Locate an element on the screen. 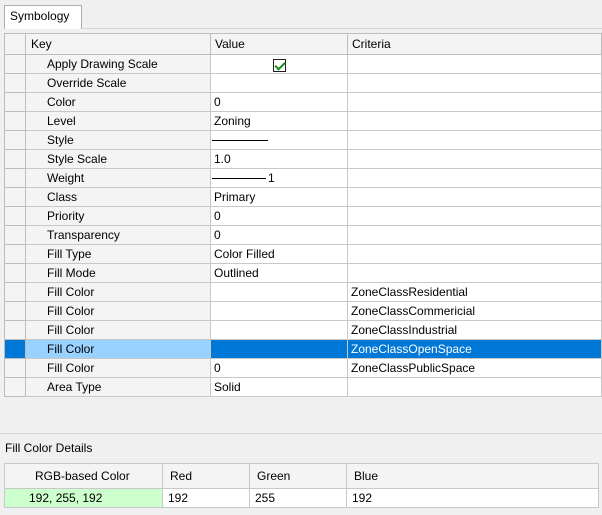 The width and height of the screenshot is (602, 515). key-cell: Color is located at coordinates (118, 102).